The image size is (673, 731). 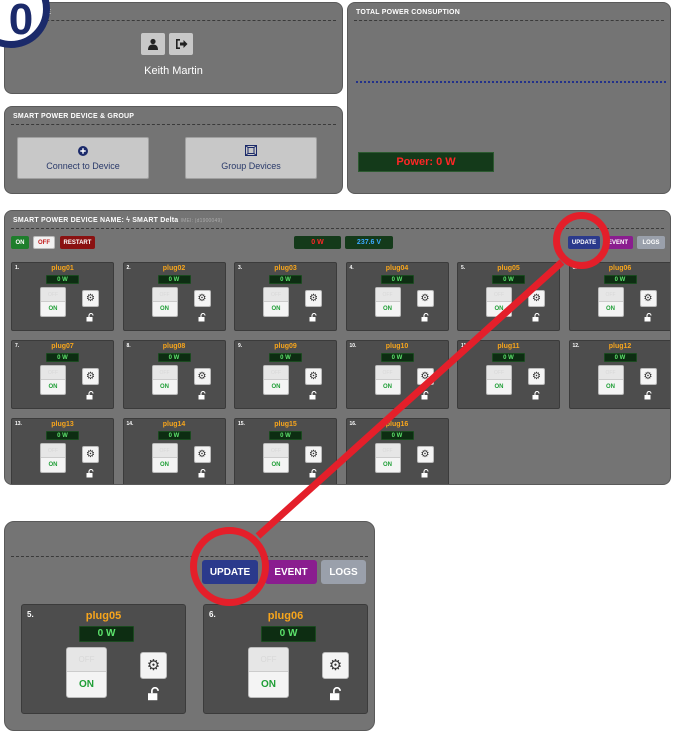 I want to click on plug-name: plug05, so click(x=103, y=616).